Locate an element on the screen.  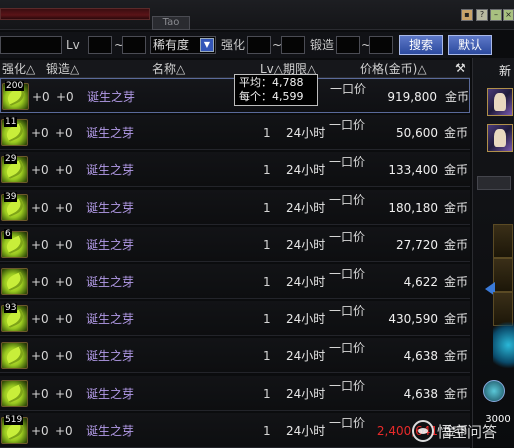
rarity-select-value: 稀有度 is located at coordinates (171, 45).